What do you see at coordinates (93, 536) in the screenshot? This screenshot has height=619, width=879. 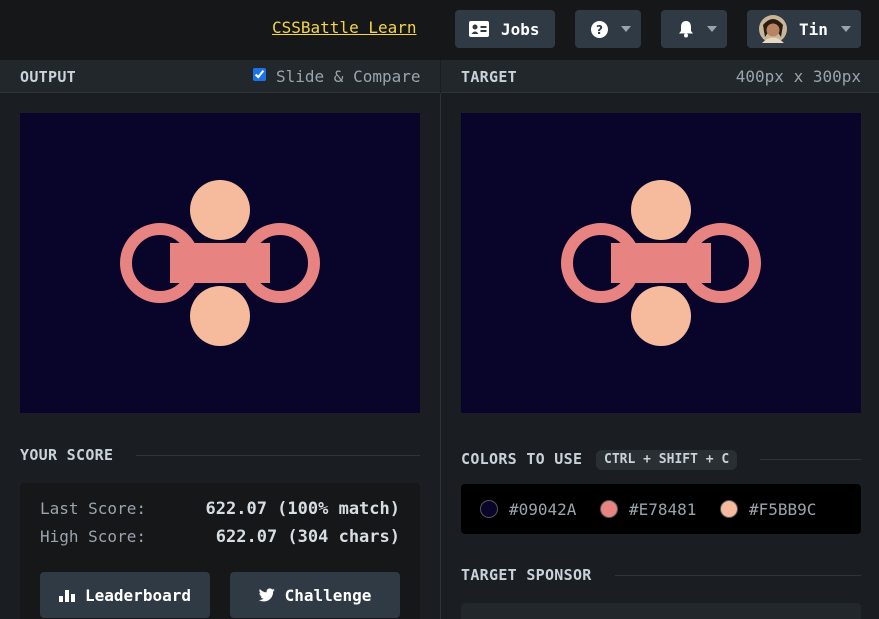 I see `high-score-label: High Score:` at bounding box center [93, 536].